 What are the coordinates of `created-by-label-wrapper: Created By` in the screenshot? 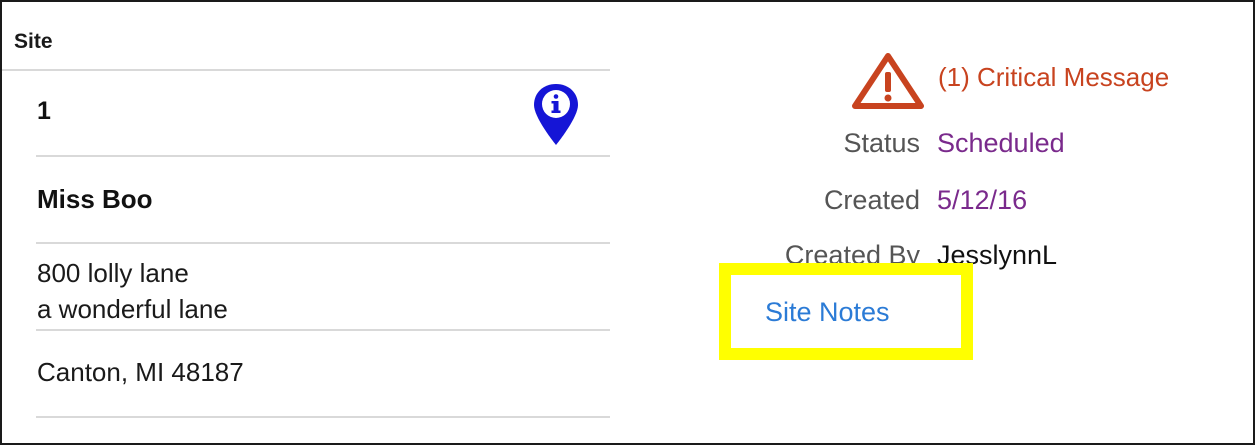 It's located at (822, 246).